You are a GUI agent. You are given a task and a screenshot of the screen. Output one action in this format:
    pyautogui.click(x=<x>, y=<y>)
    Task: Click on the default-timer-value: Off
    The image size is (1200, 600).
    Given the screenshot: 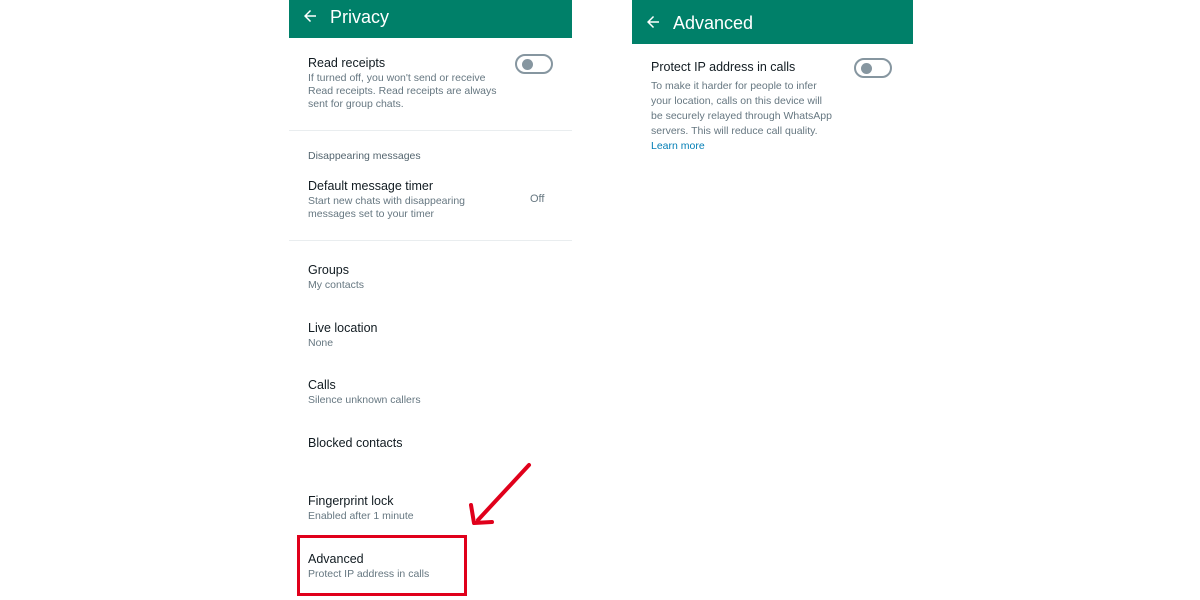 What is the action you would take?
    pyautogui.click(x=537, y=199)
    